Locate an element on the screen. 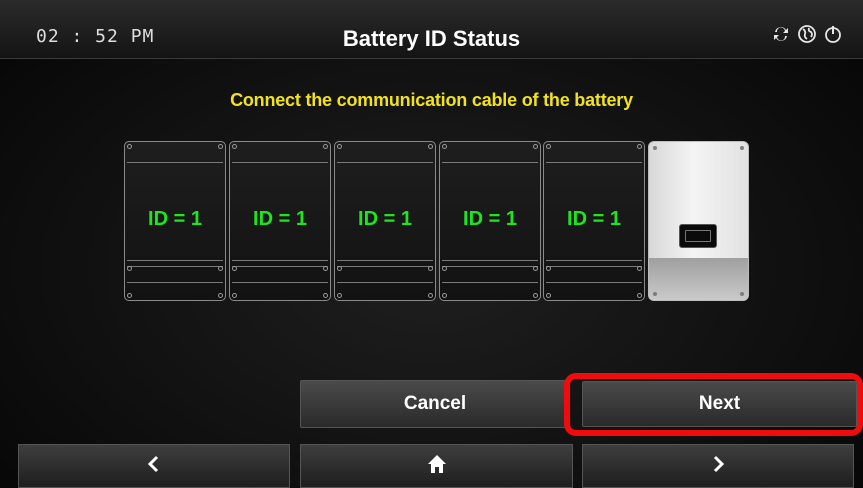  inverter-unit is located at coordinates (698, 221).